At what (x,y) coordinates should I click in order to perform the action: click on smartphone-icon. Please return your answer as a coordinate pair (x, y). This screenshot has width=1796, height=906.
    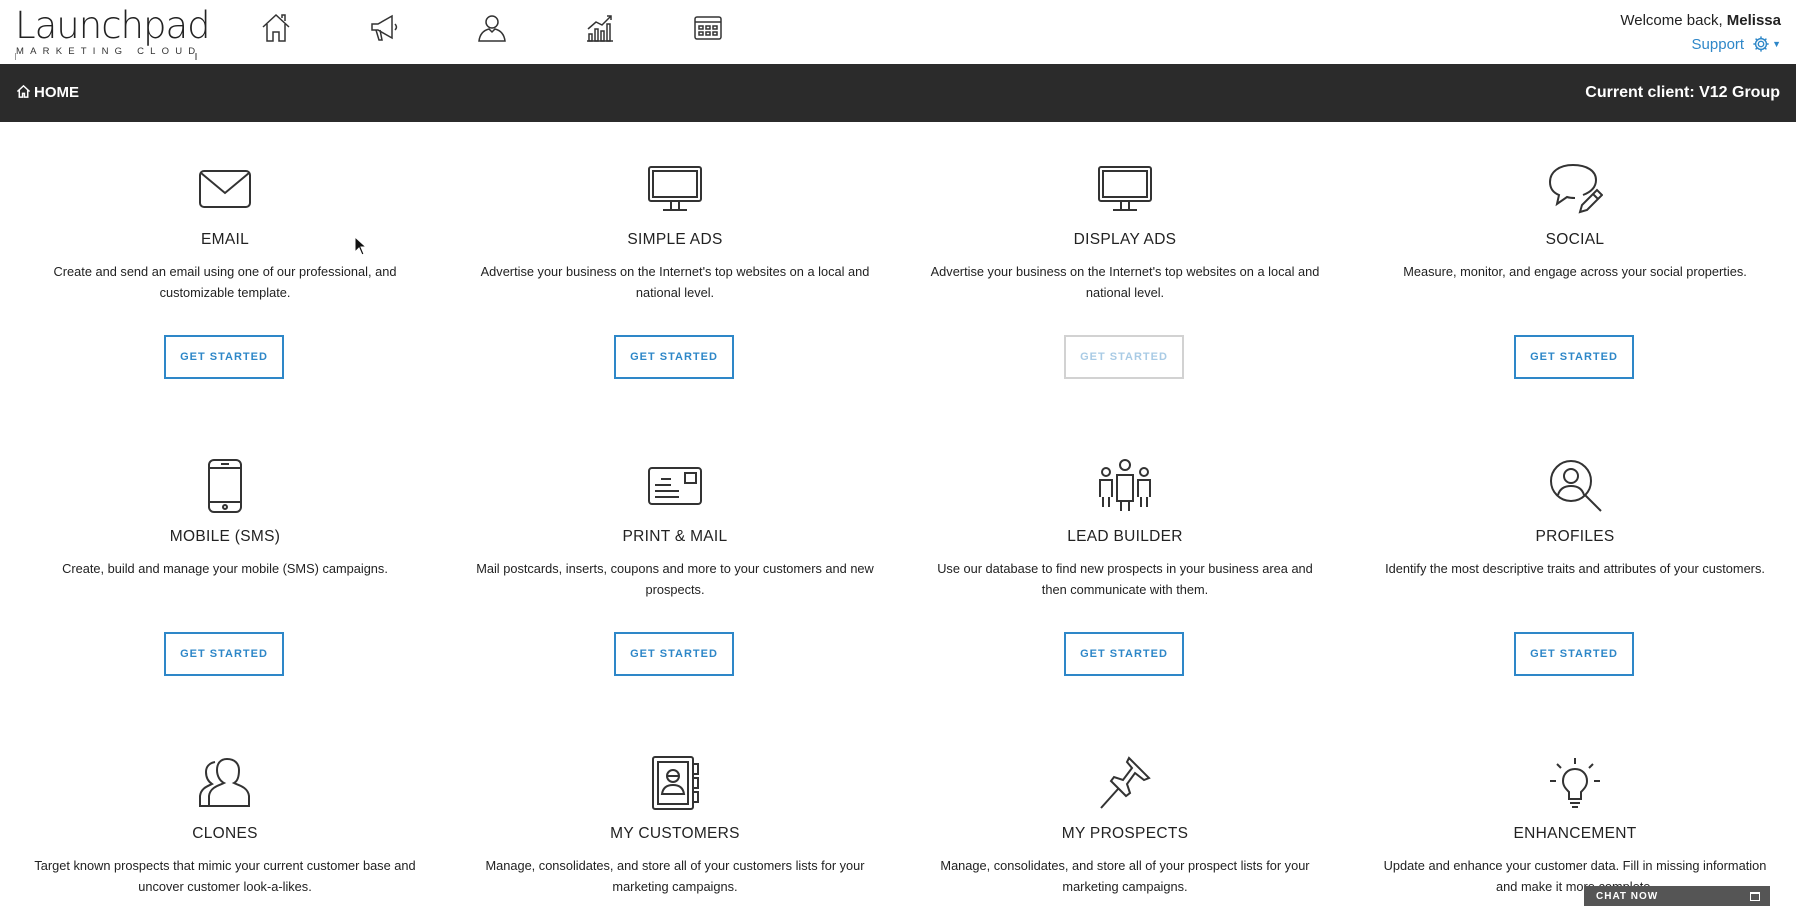
    Looking at the image, I should click on (225, 486).